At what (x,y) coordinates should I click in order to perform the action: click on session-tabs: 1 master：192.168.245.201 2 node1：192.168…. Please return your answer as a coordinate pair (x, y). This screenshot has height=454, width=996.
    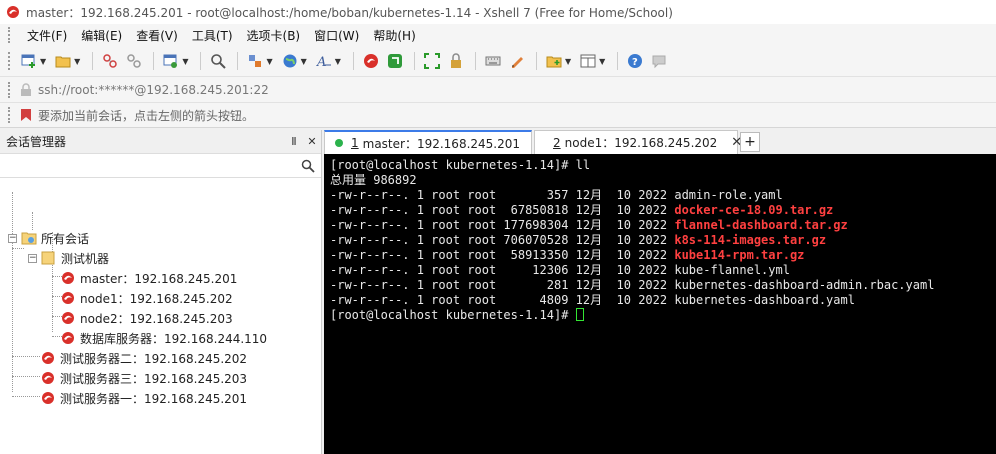
    Looking at the image, I should click on (660, 142).